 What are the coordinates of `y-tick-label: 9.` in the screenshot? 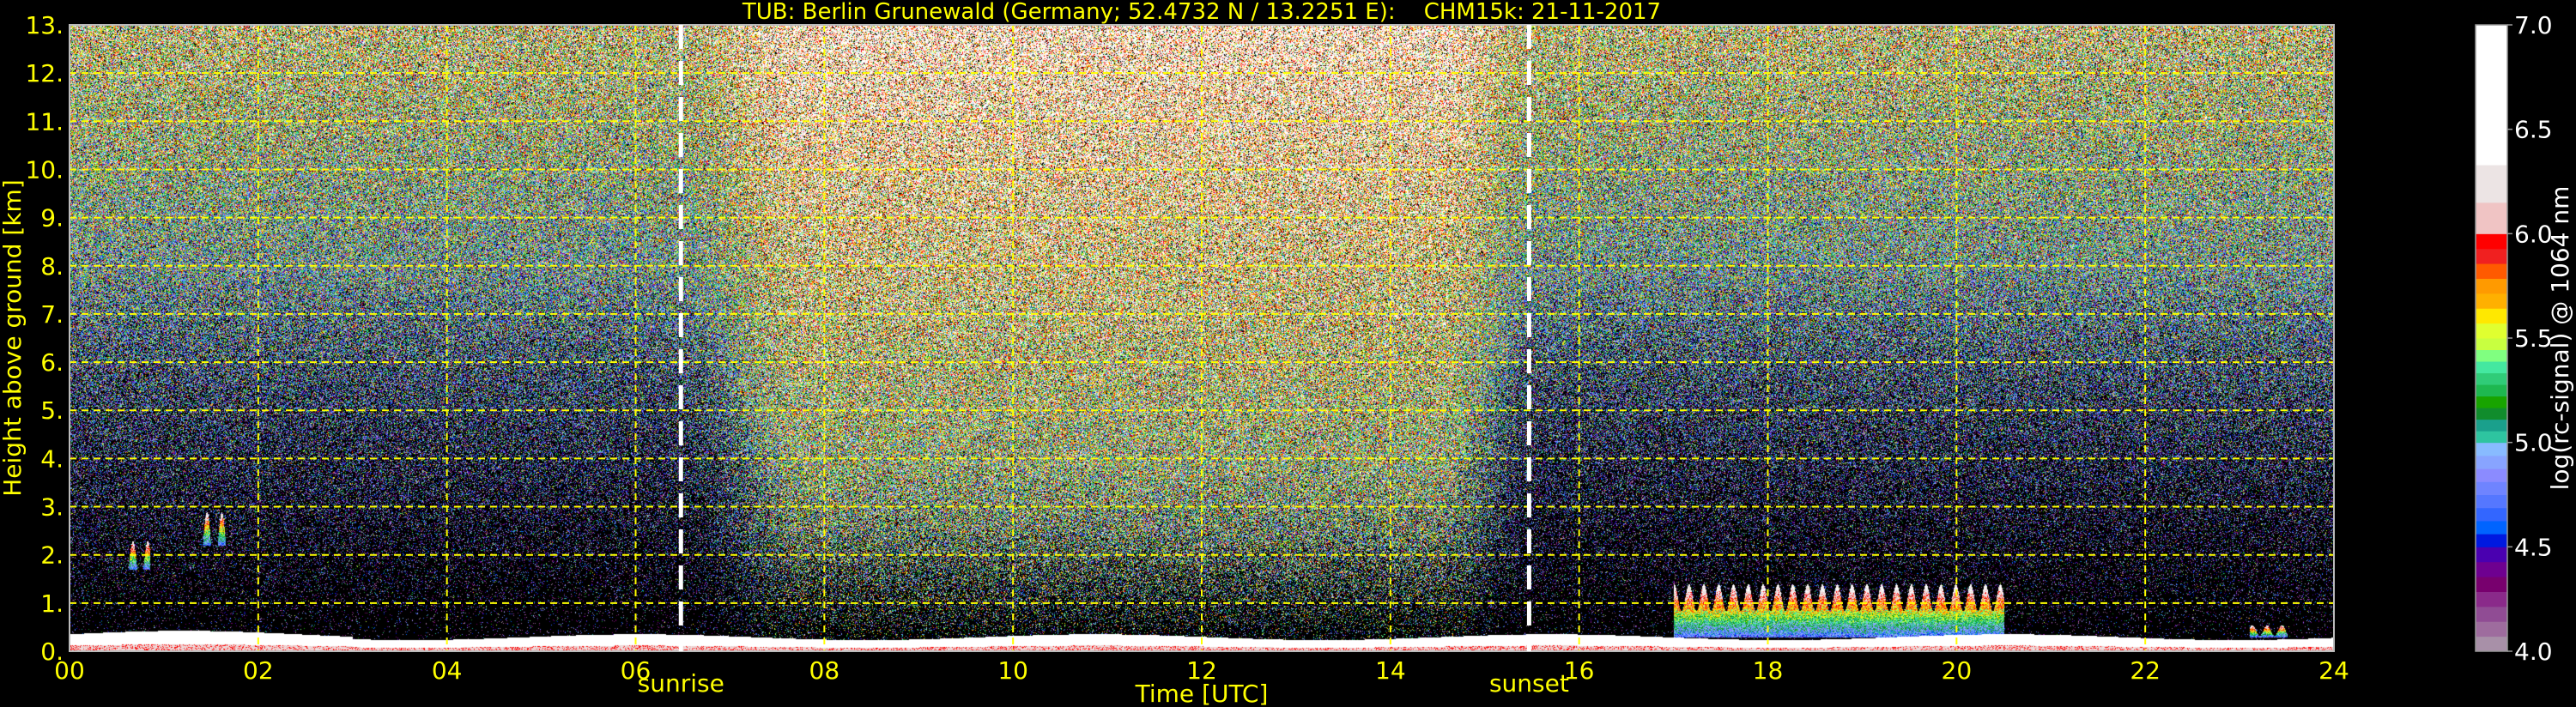 It's located at (52, 218).